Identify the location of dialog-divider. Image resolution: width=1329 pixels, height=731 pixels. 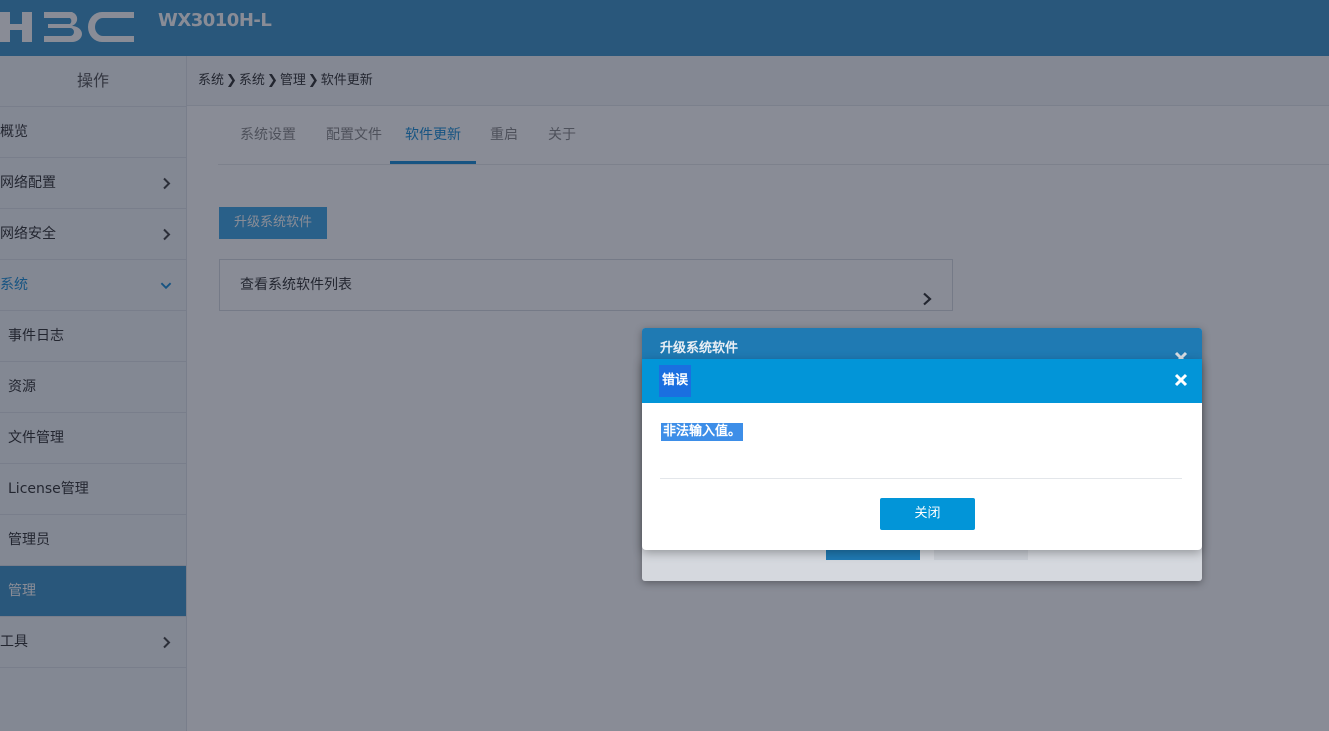
(921, 478).